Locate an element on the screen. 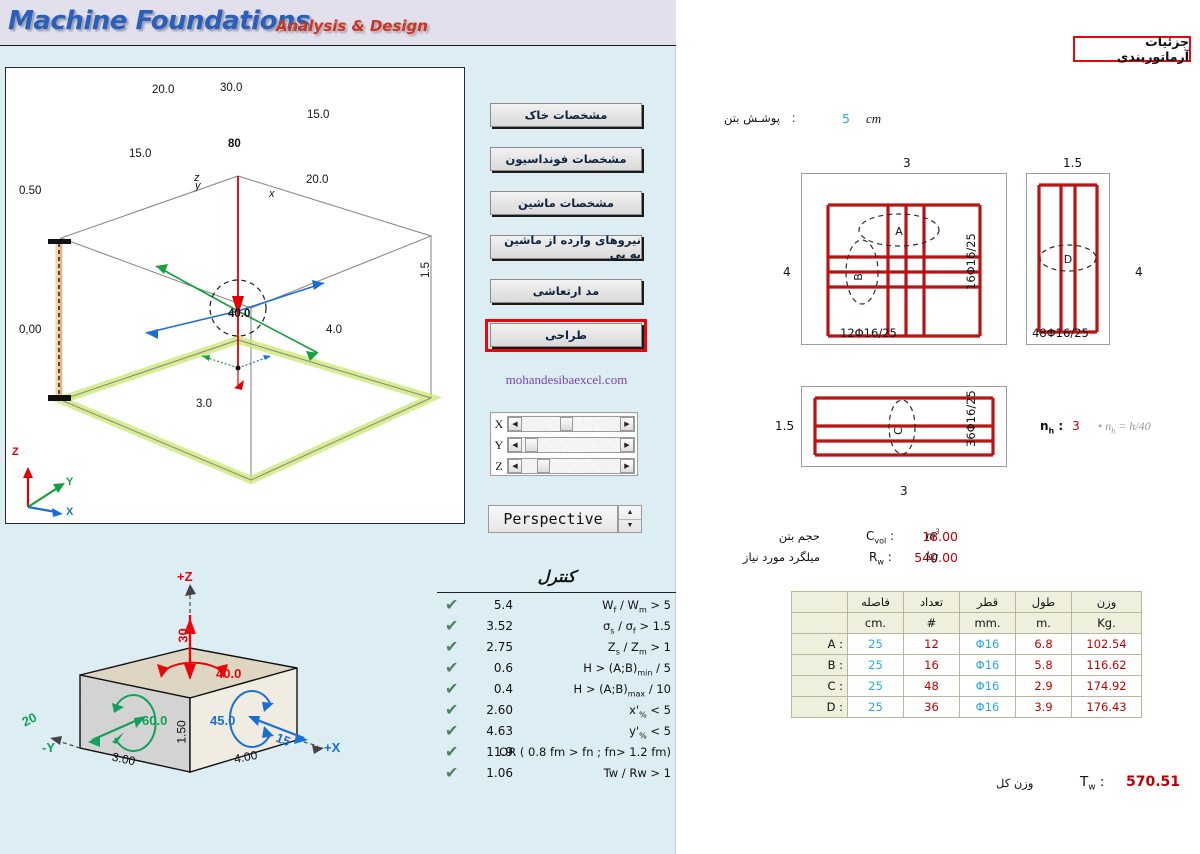 This screenshot has height=854, width=1200. axis-scroll-row-z: Z ◀ ▶ is located at coordinates (565, 466).